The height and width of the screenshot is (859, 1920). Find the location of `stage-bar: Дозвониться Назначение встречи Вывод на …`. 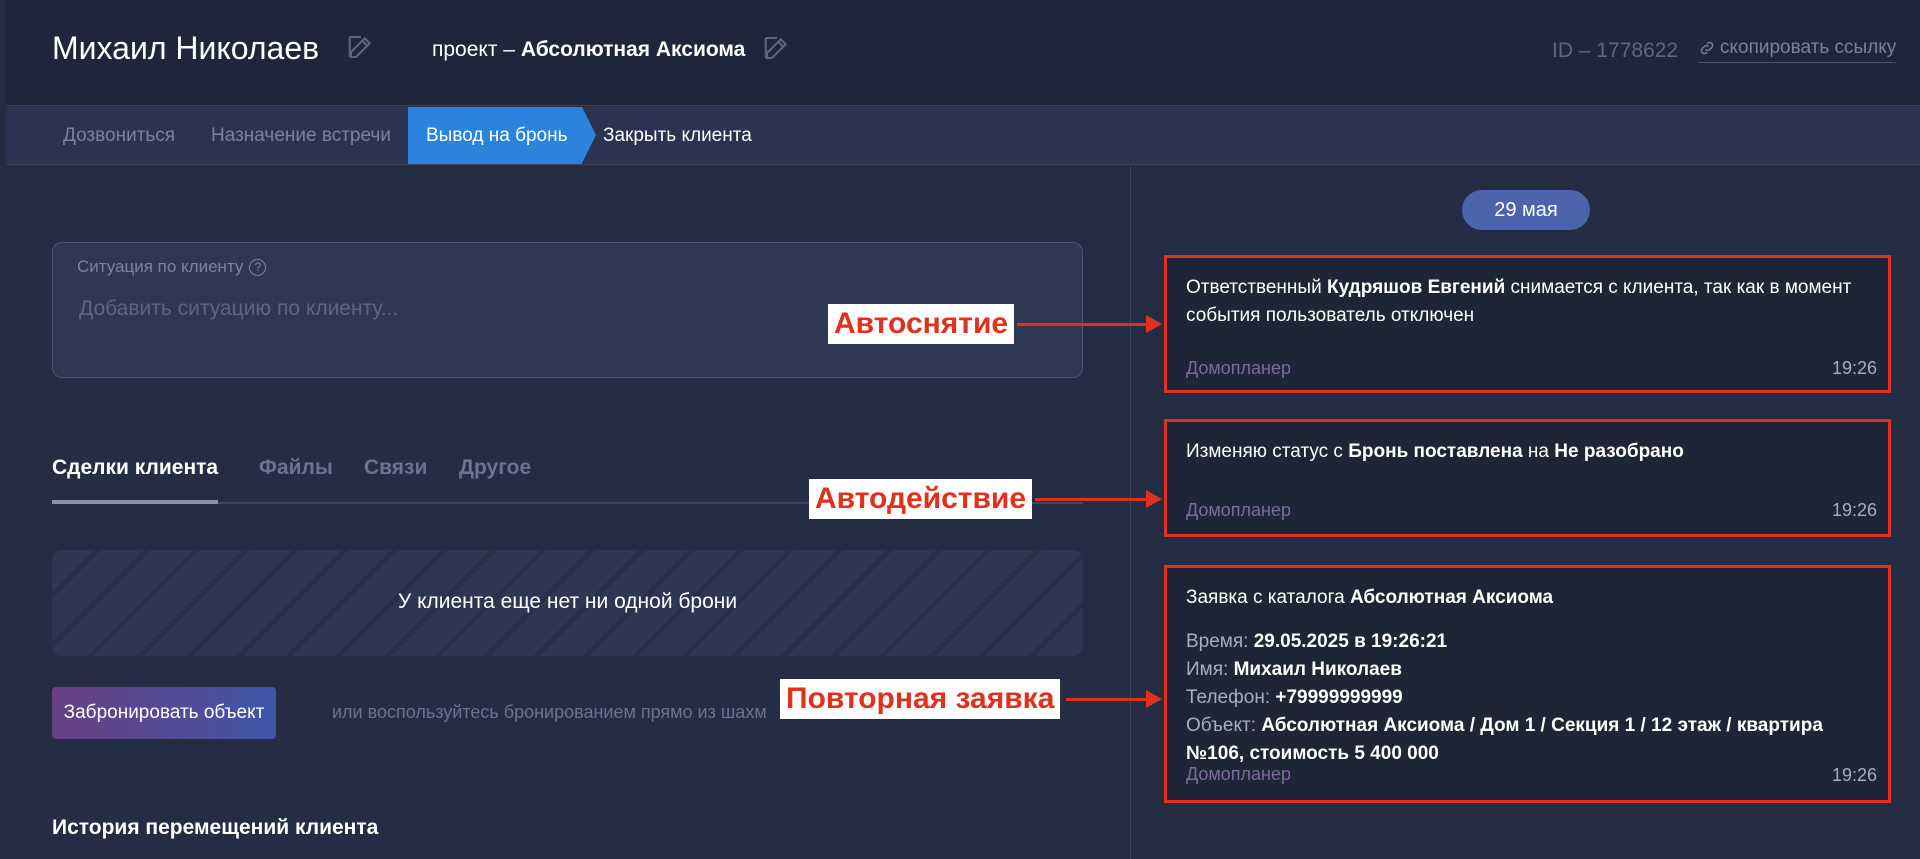

stage-bar: Дозвониться Назначение встречи Вывод на … is located at coordinates (963, 136).